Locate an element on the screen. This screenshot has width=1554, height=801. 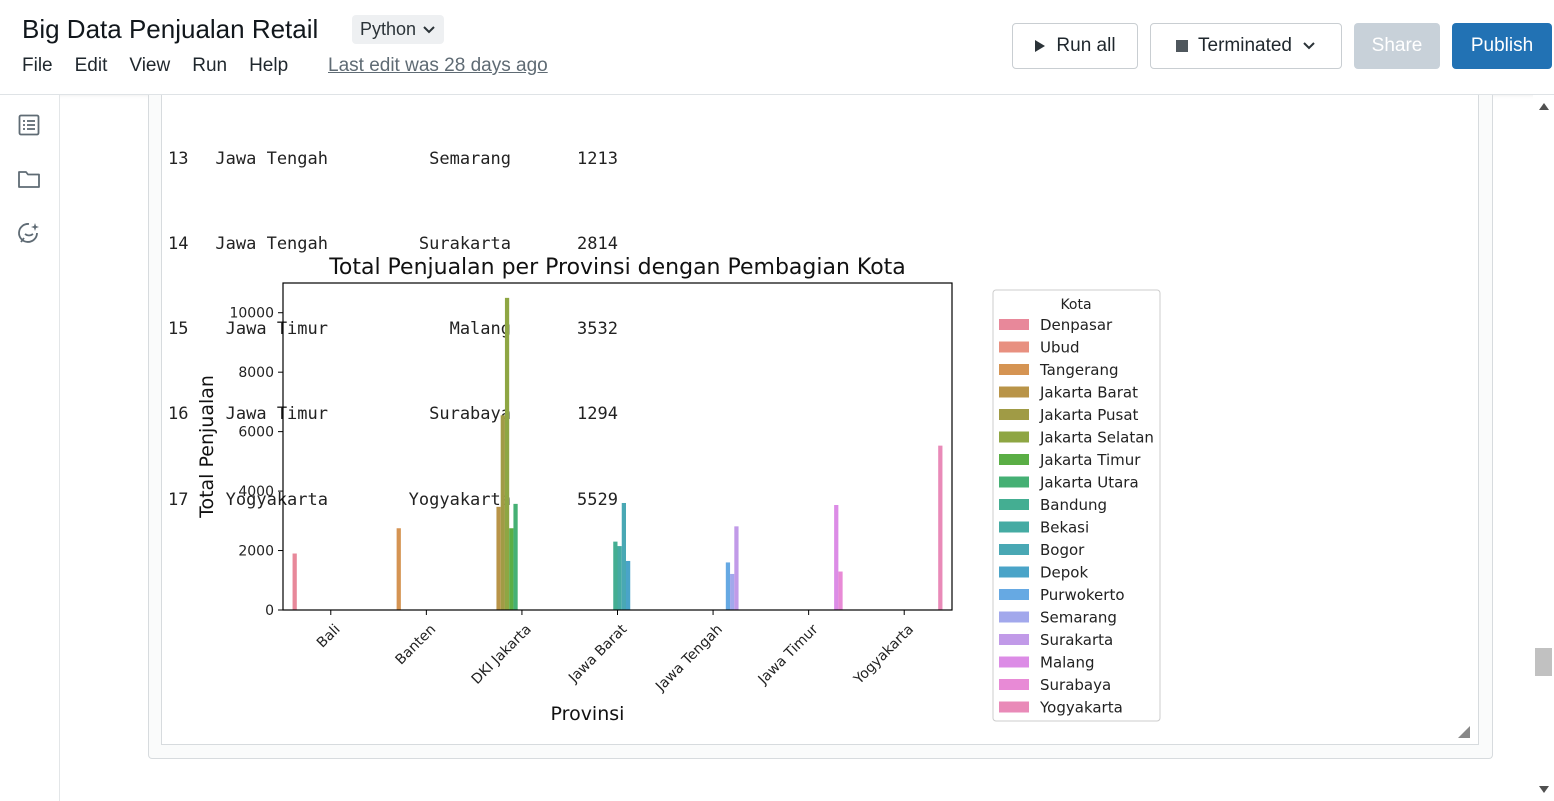
legend-label: Jakarta Pusat is located at coordinates (1089, 415).